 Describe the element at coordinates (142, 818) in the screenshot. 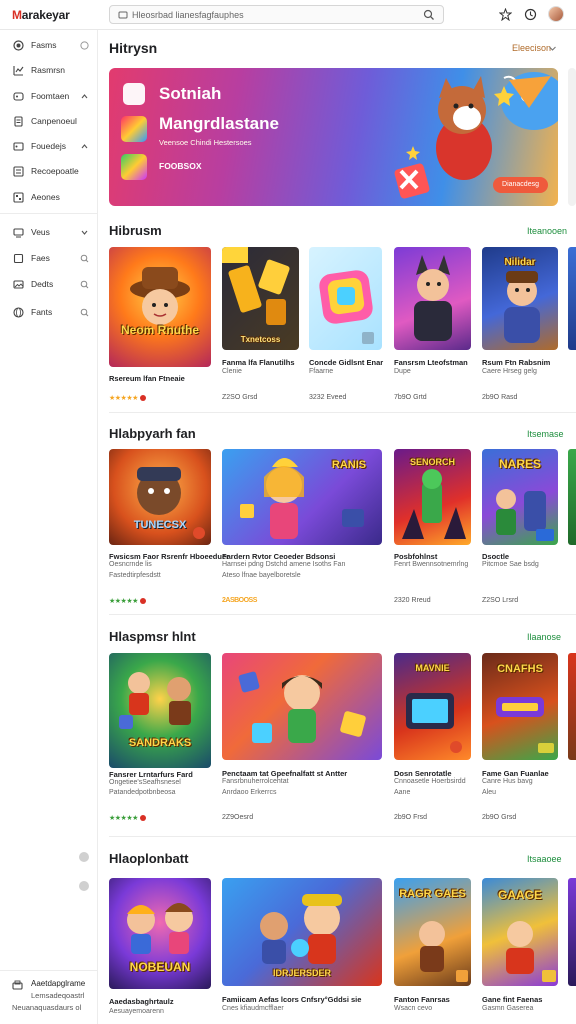

I see `badge-dot` at that location.